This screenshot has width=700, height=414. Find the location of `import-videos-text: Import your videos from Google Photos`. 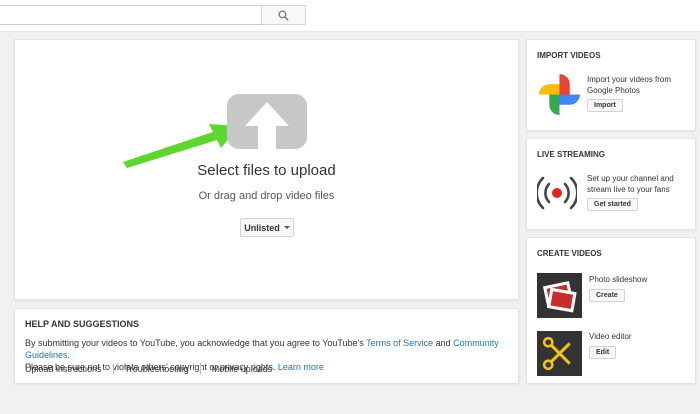

import-videos-text: Import your videos from Google Photos is located at coordinates (629, 85).